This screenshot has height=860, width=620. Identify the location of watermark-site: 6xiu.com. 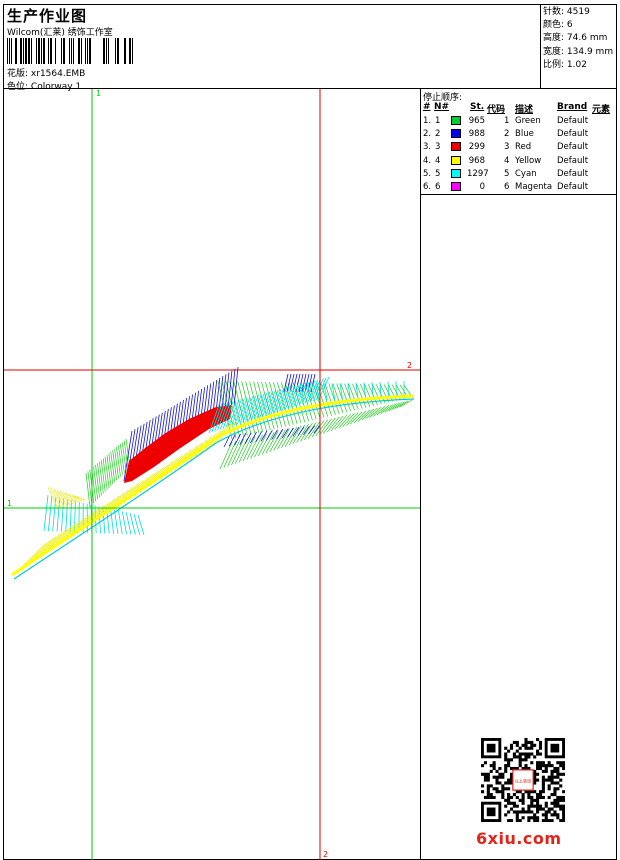
(519, 838).